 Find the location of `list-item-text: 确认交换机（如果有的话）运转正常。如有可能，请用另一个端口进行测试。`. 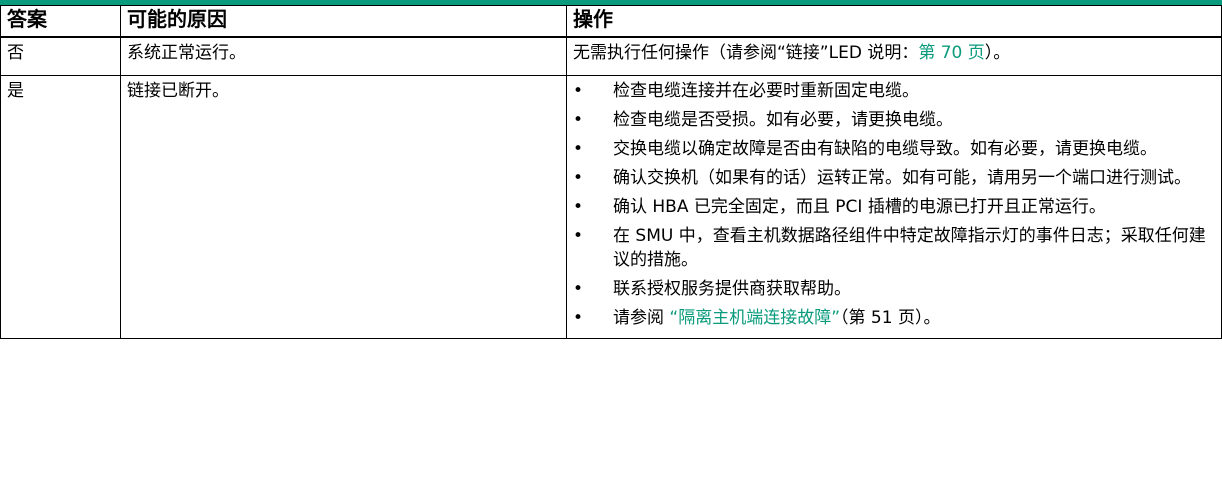

list-item-text: 确认交换机（如果有的话）运转正常。如有可能，请用另一个端口进行测试。 is located at coordinates (902, 178).